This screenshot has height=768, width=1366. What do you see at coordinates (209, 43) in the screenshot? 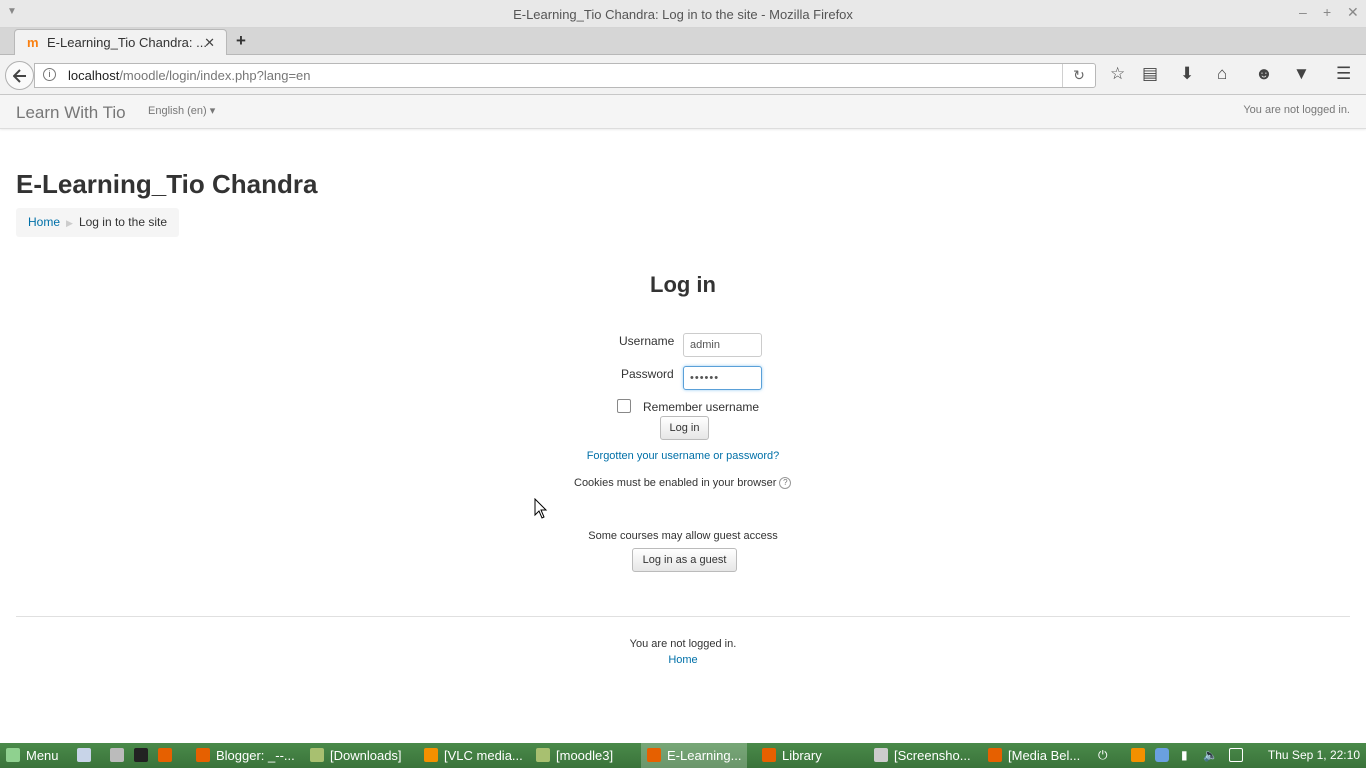
I see `tab-close-icon: ✕` at bounding box center [209, 43].